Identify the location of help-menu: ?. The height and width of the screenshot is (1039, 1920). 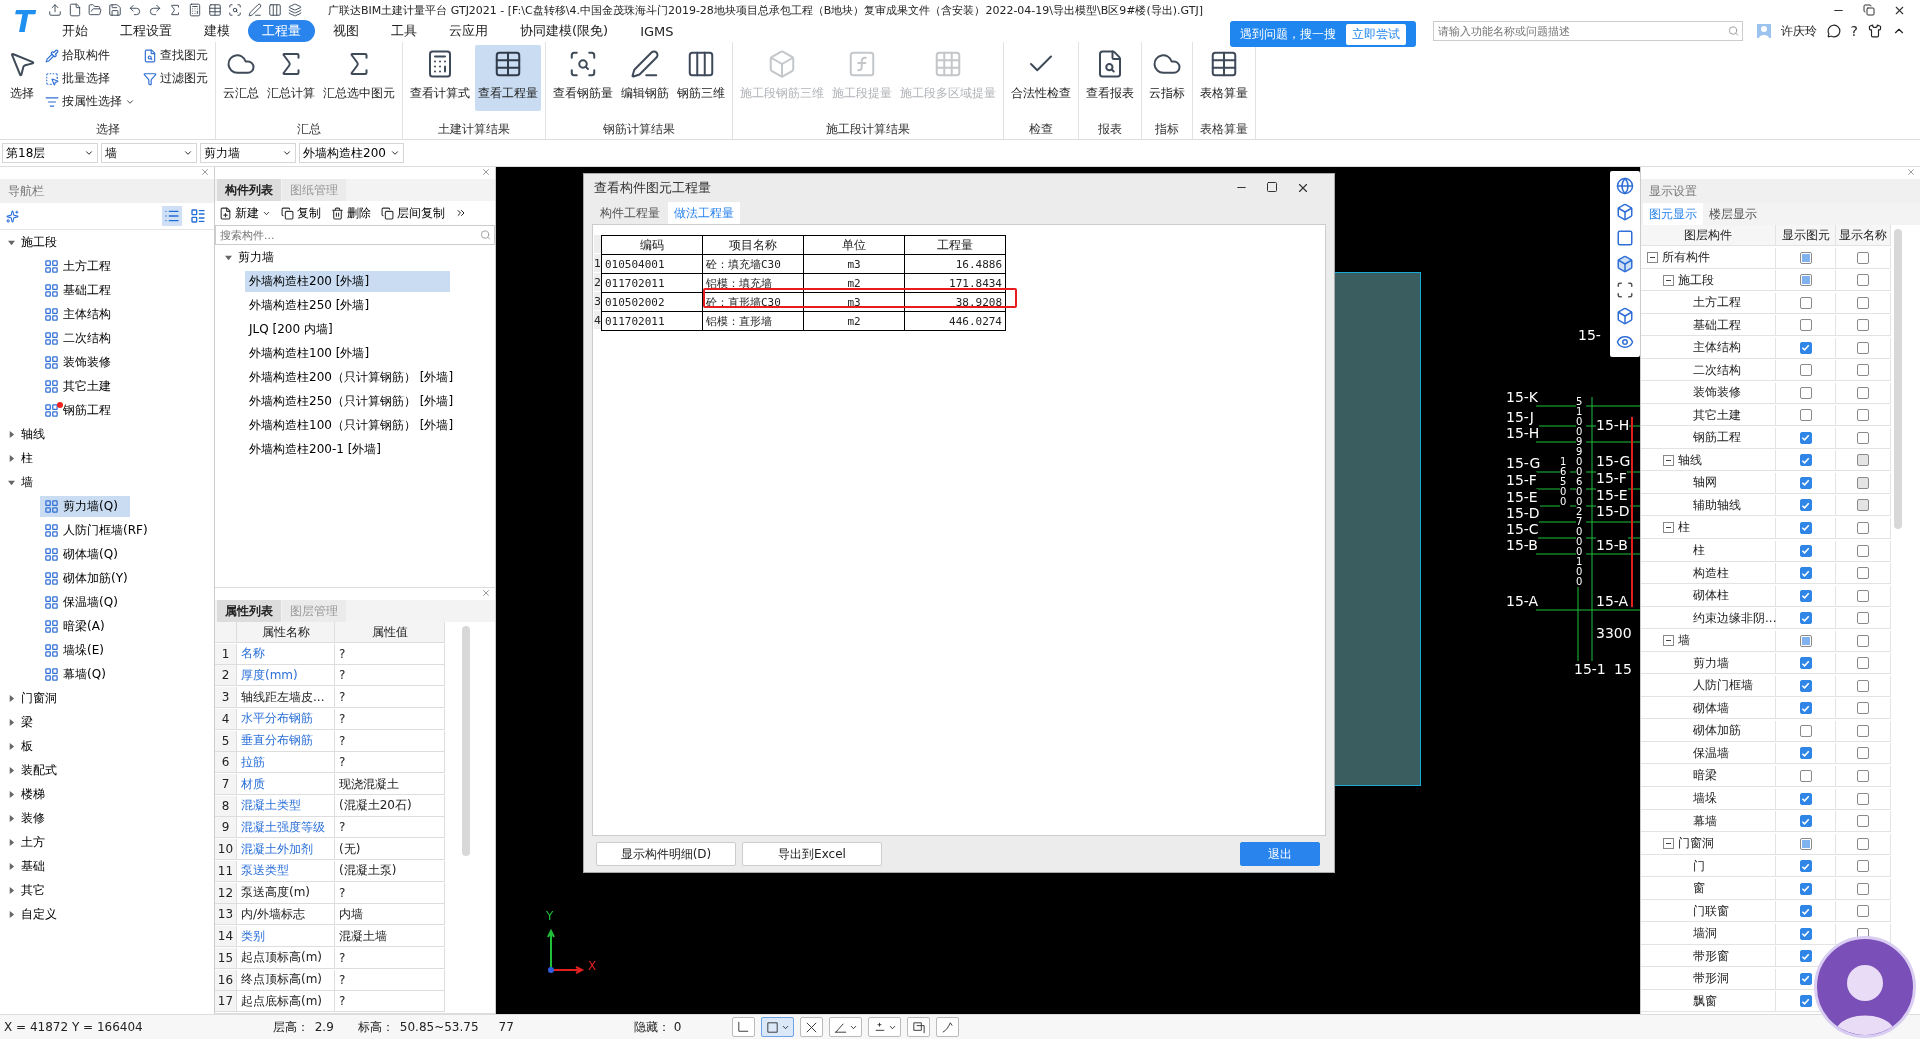
(1854, 31).